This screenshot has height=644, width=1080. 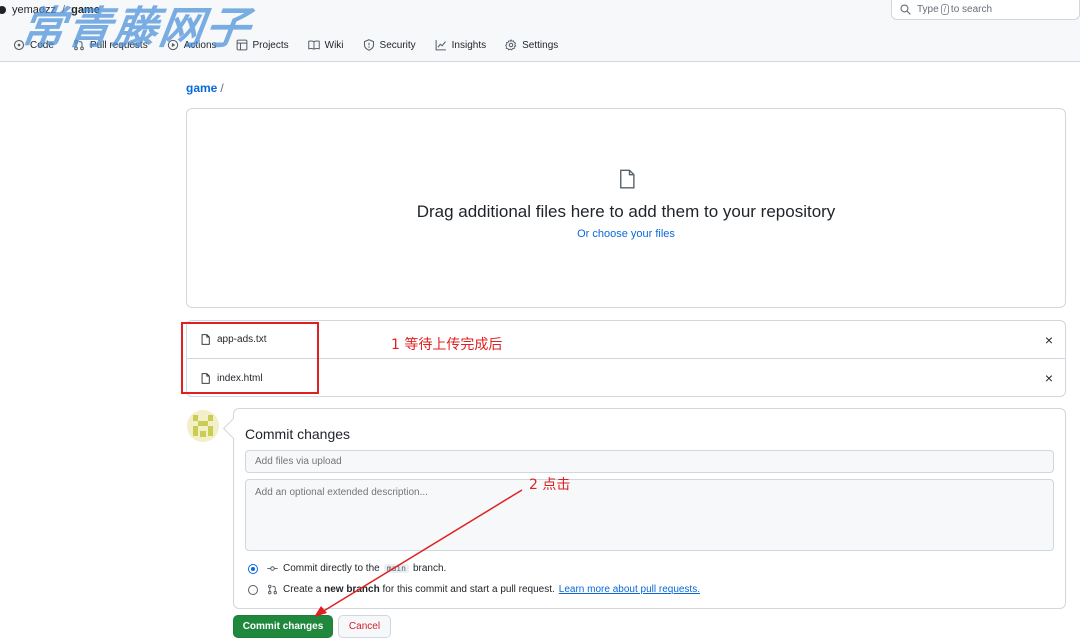 I want to click on dropzone-choose: Or choose your files, so click(x=626, y=234).